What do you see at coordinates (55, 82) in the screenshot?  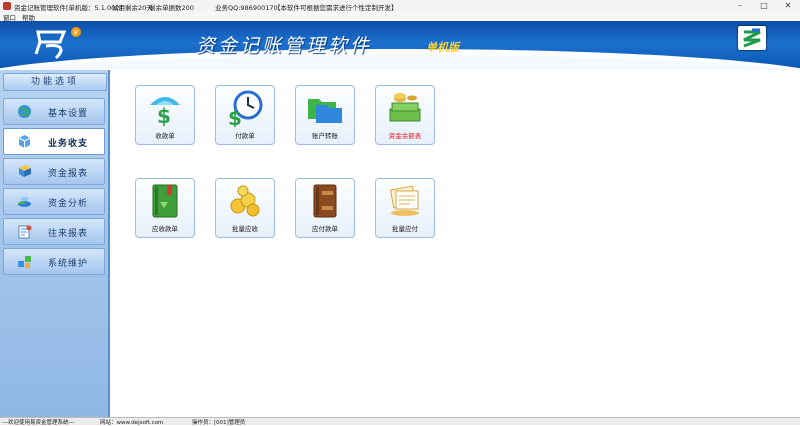 I see `sidebar-header: 功能选项` at bounding box center [55, 82].